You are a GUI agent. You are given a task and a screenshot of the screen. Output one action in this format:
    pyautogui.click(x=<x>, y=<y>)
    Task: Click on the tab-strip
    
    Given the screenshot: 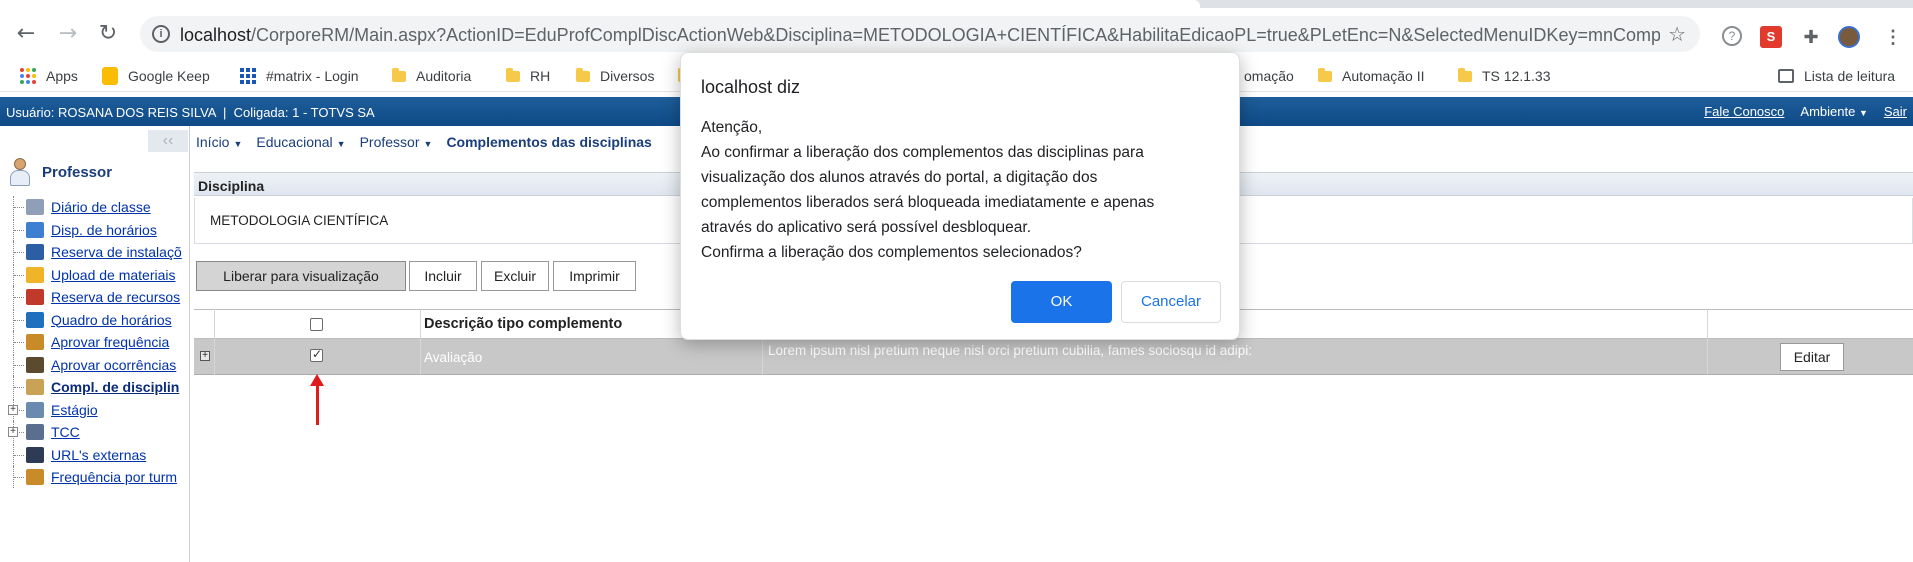 What is the action you would take?
    pyautogui.click(x=956, y=4)
    